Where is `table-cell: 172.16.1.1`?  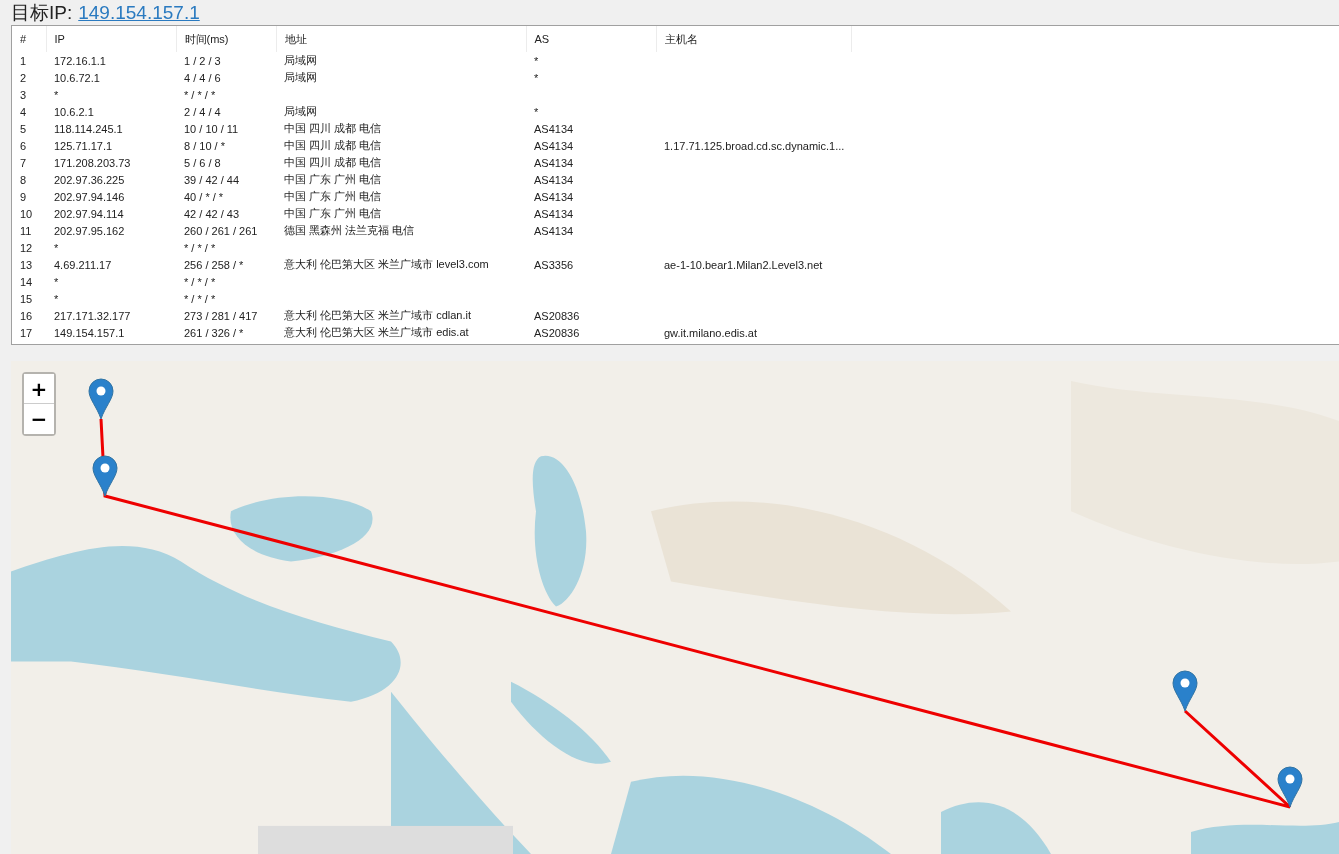 table-cell: 172.16.1.1 is located at coordinates (80, 60).